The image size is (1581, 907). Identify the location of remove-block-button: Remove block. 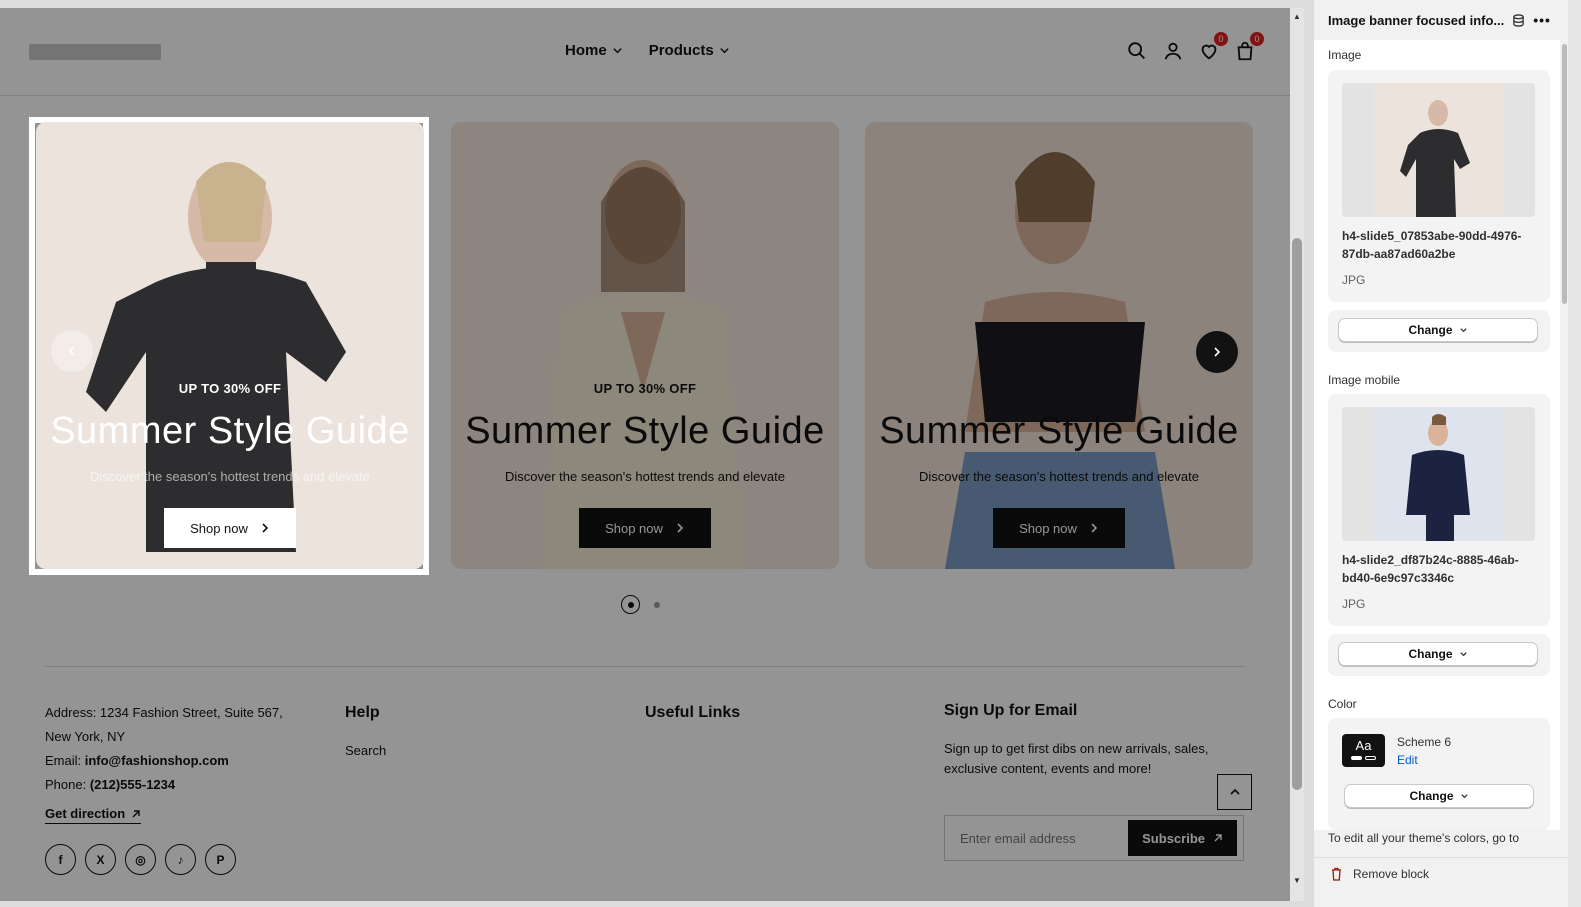
(1379, 874).